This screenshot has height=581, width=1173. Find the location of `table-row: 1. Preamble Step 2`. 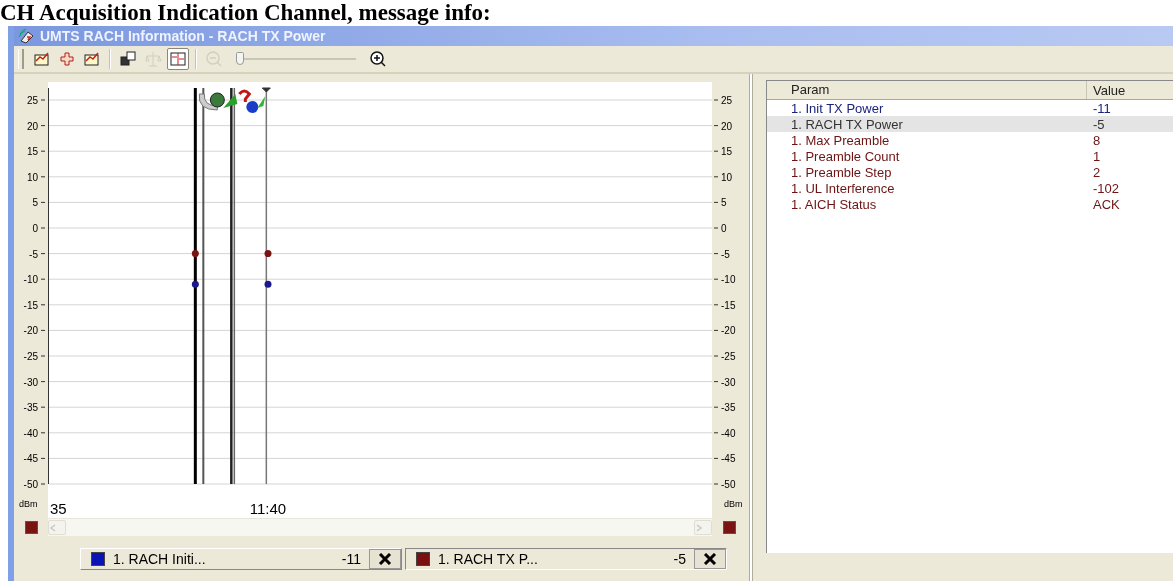

table-row: 1. Preamble Step 2 is located at coordinates (970, 172).